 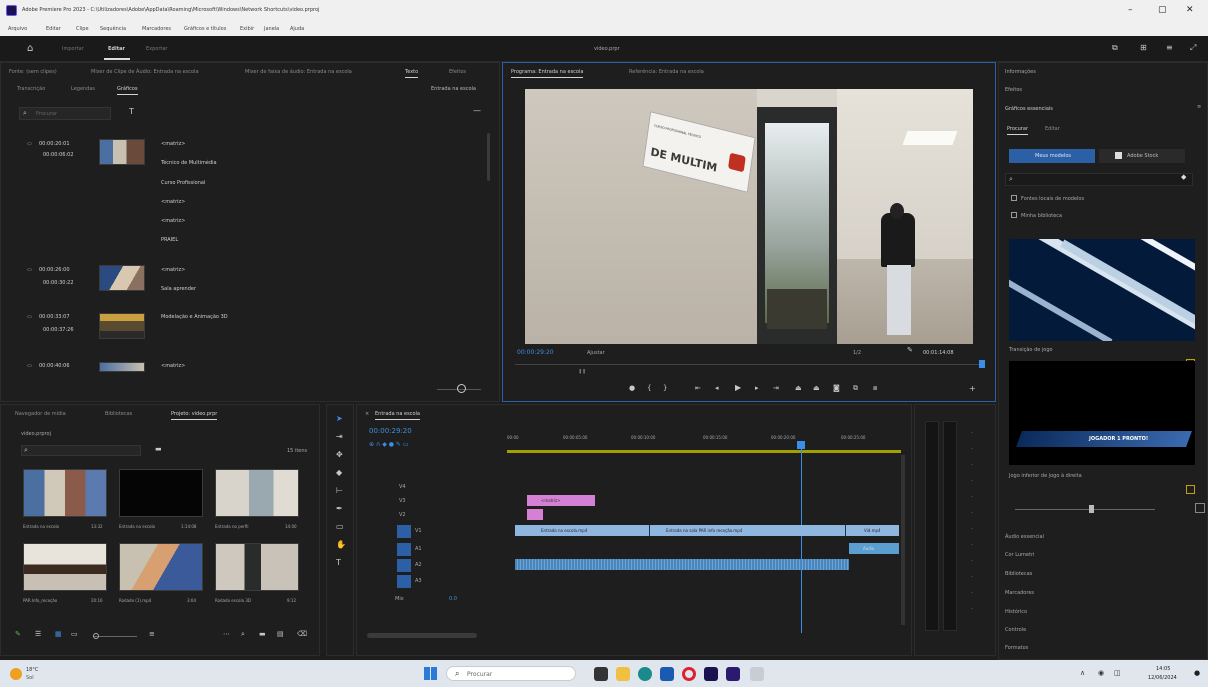 What do you see at coordinates (757, 674) in the screenshot?
I see `misc-app-icon` at bounding box center [757, 674].